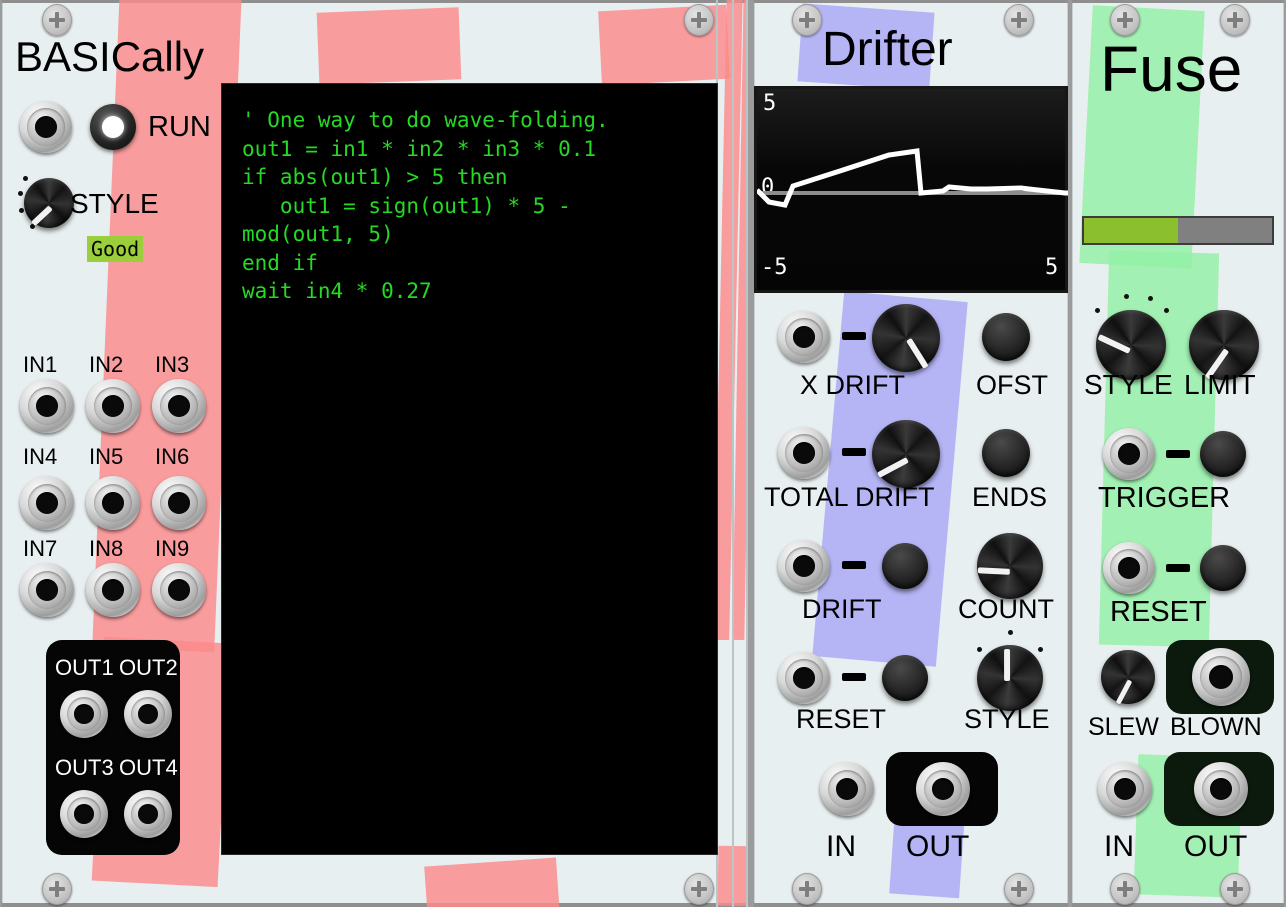  What do you see at coordinates (110, 56) in the screenshot?
I see `module-title-basically: BASICally` at bounding box center [110, 56].